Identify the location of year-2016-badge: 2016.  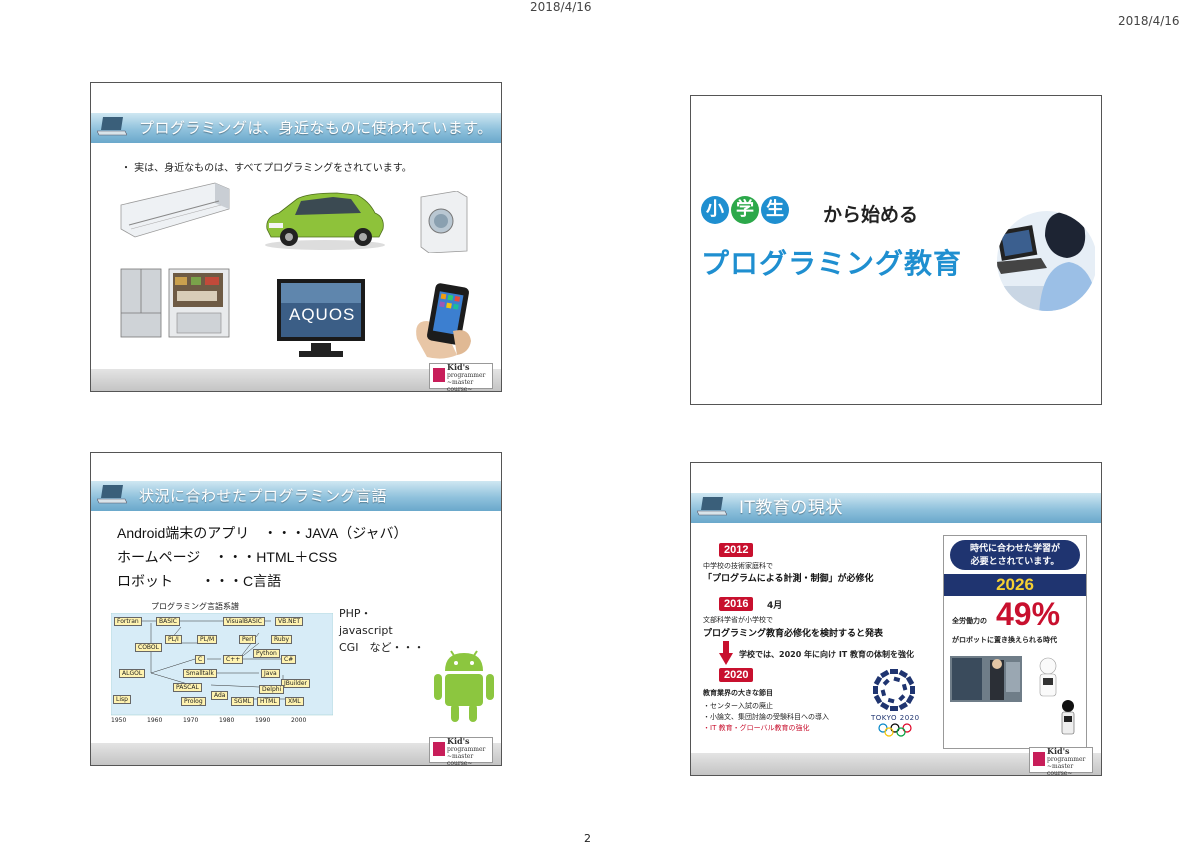
(736, 604).